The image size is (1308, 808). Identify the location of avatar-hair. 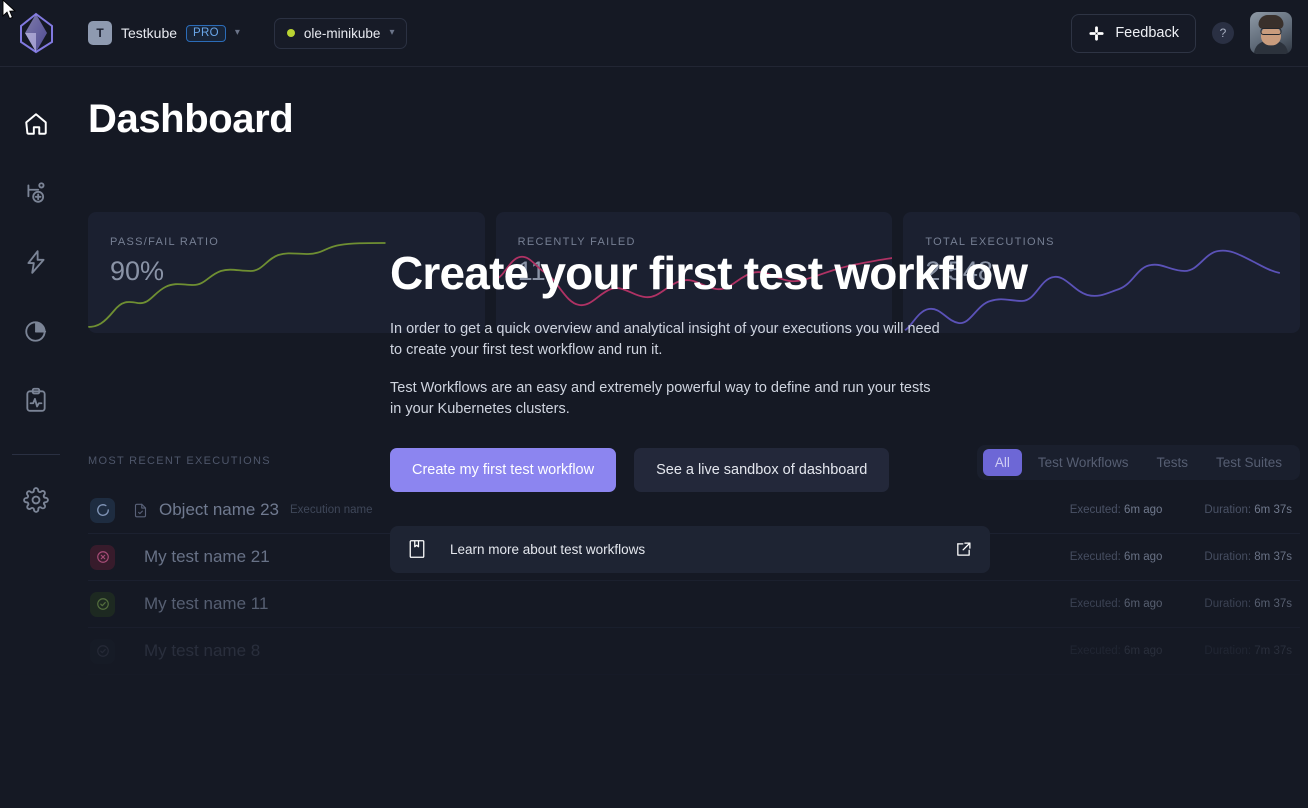
(1271, 22).